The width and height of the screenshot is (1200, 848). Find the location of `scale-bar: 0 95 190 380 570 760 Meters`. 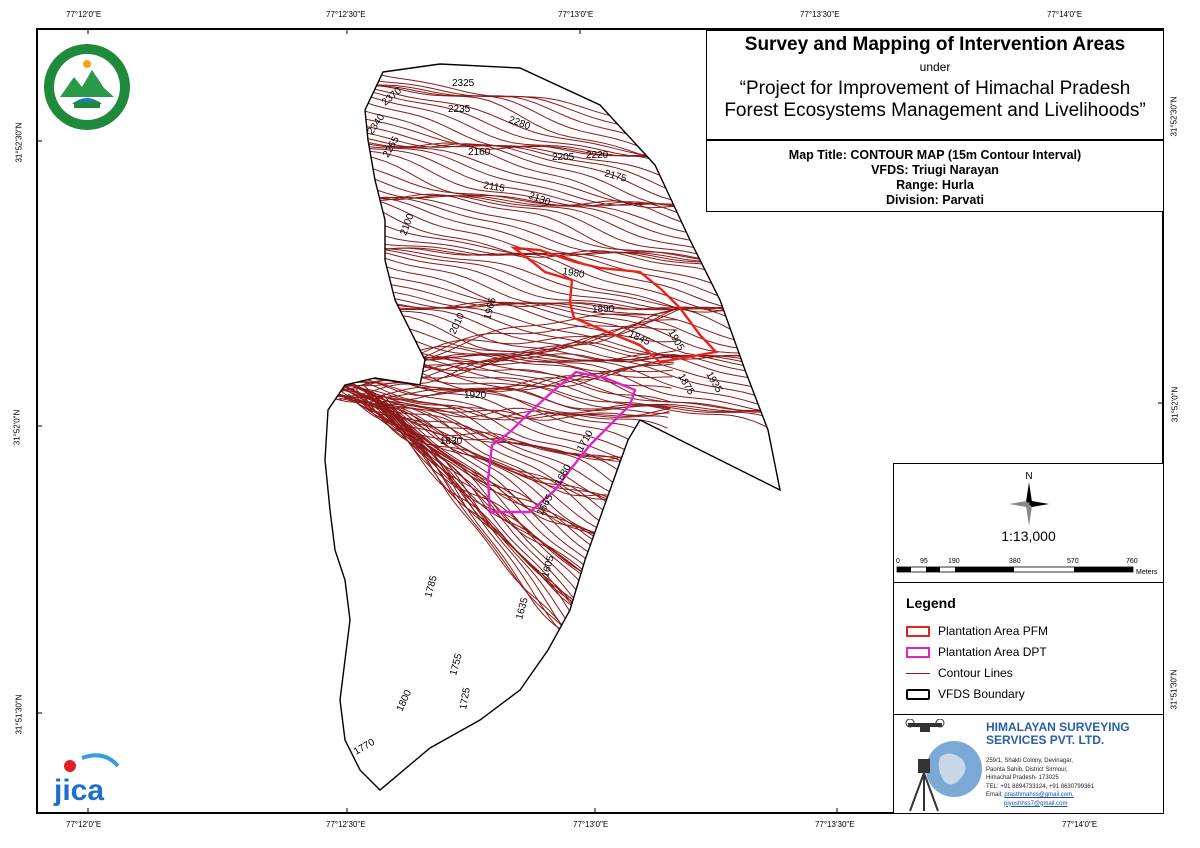

scale-bar: 0 95 190 380 570 760 Meters is located at coordinates (1027, 567).